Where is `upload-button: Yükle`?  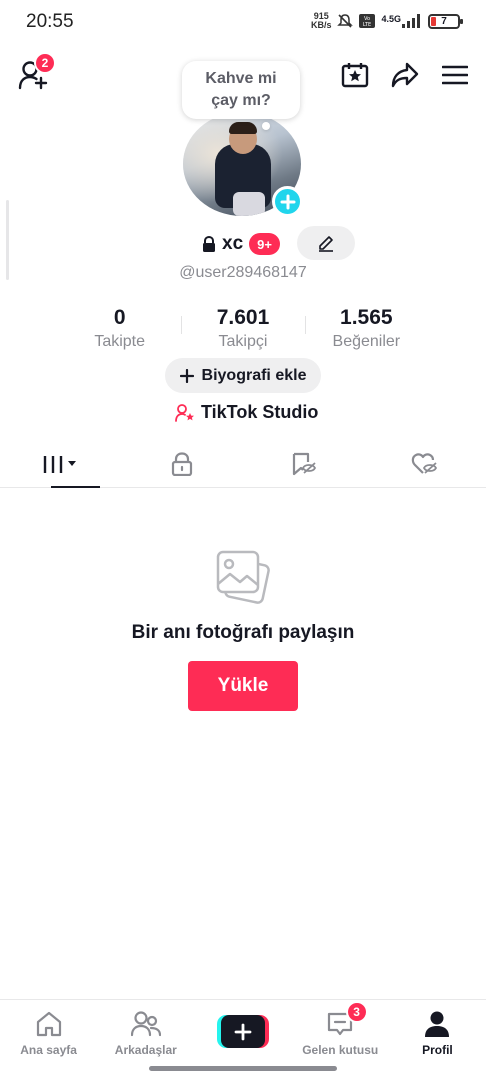 upload-button: Yükle is located at coordinates (243, 686).